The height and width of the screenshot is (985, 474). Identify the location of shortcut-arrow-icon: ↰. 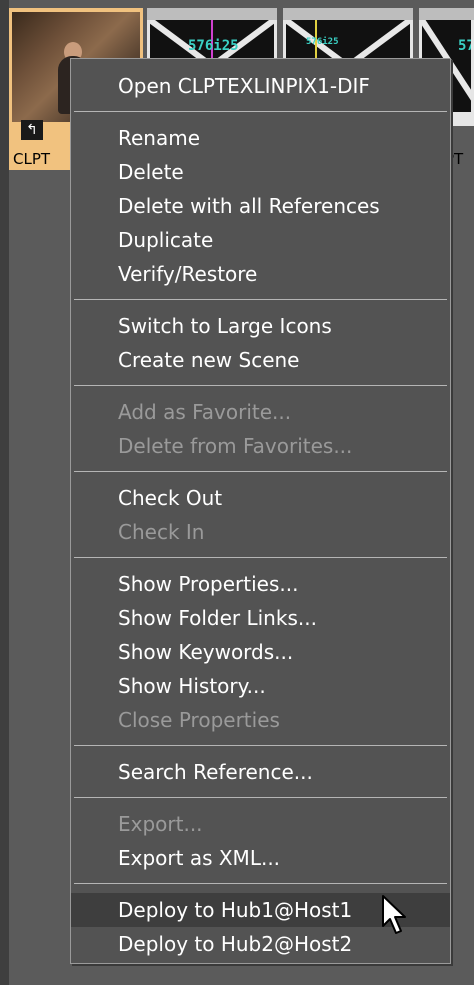
(32, 130).